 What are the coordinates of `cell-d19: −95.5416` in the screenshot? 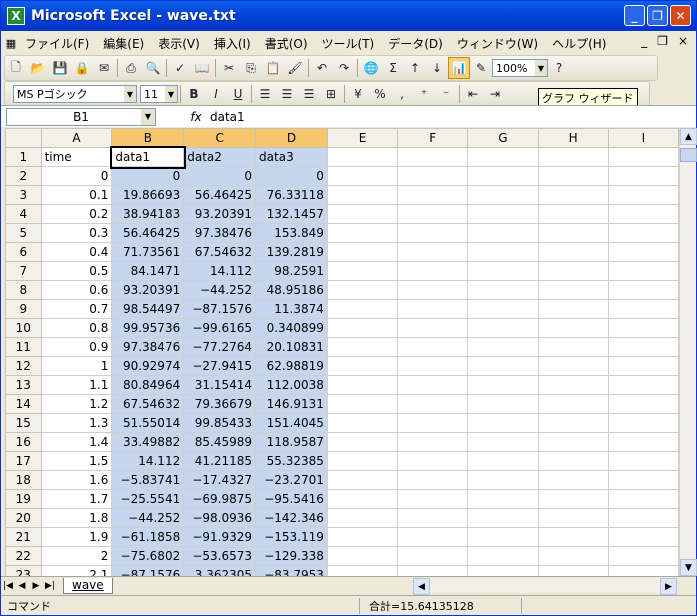 It's located at (291, 499).